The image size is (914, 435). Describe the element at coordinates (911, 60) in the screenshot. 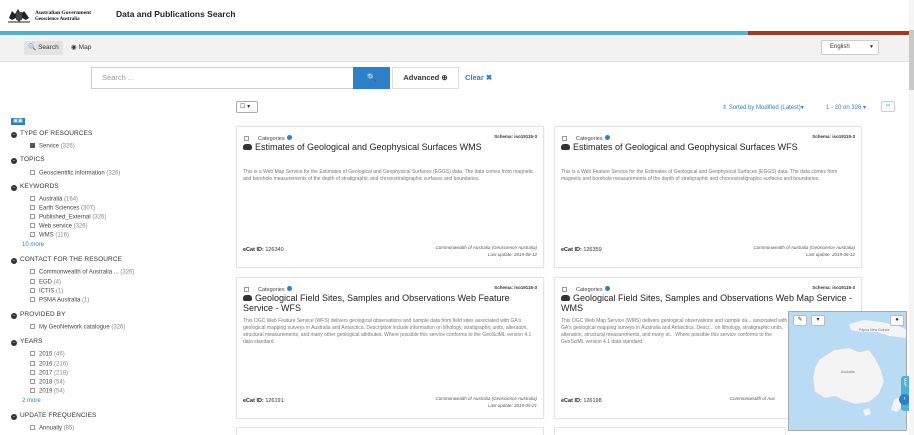

I see `scrollbar-thumb` at that location.